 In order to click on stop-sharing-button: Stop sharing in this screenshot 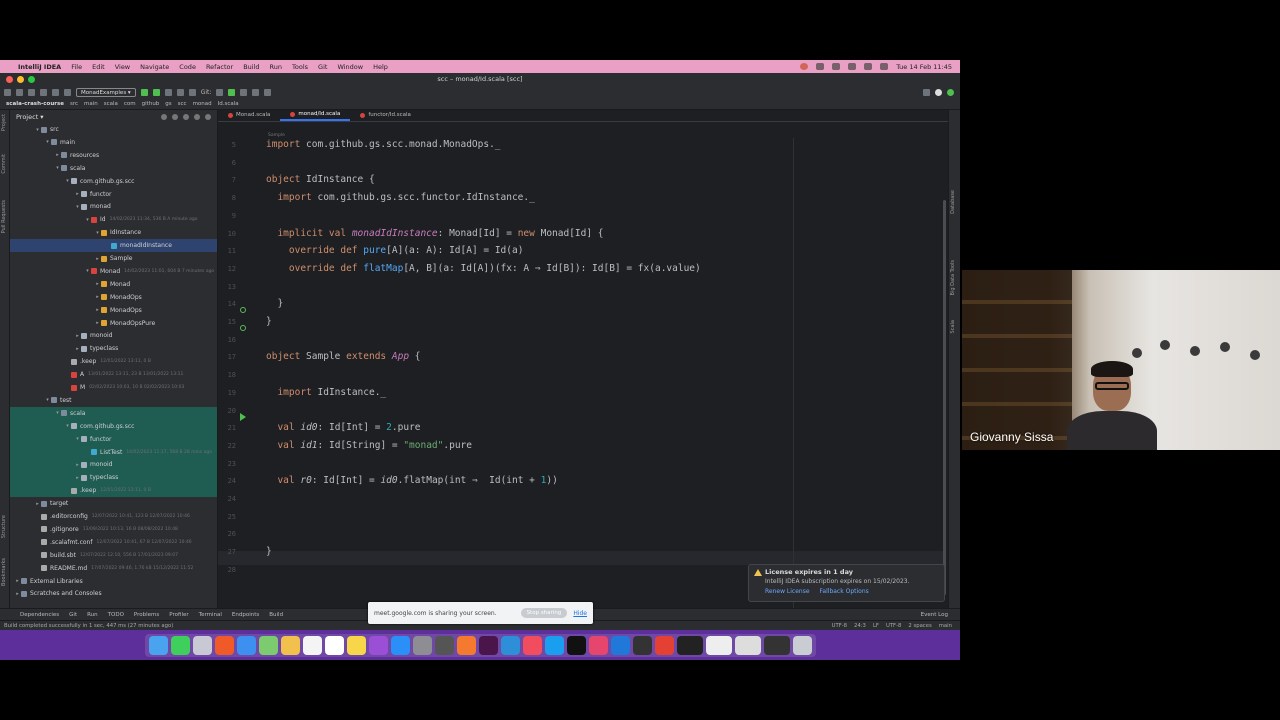, I will do `click(544, 613)`.